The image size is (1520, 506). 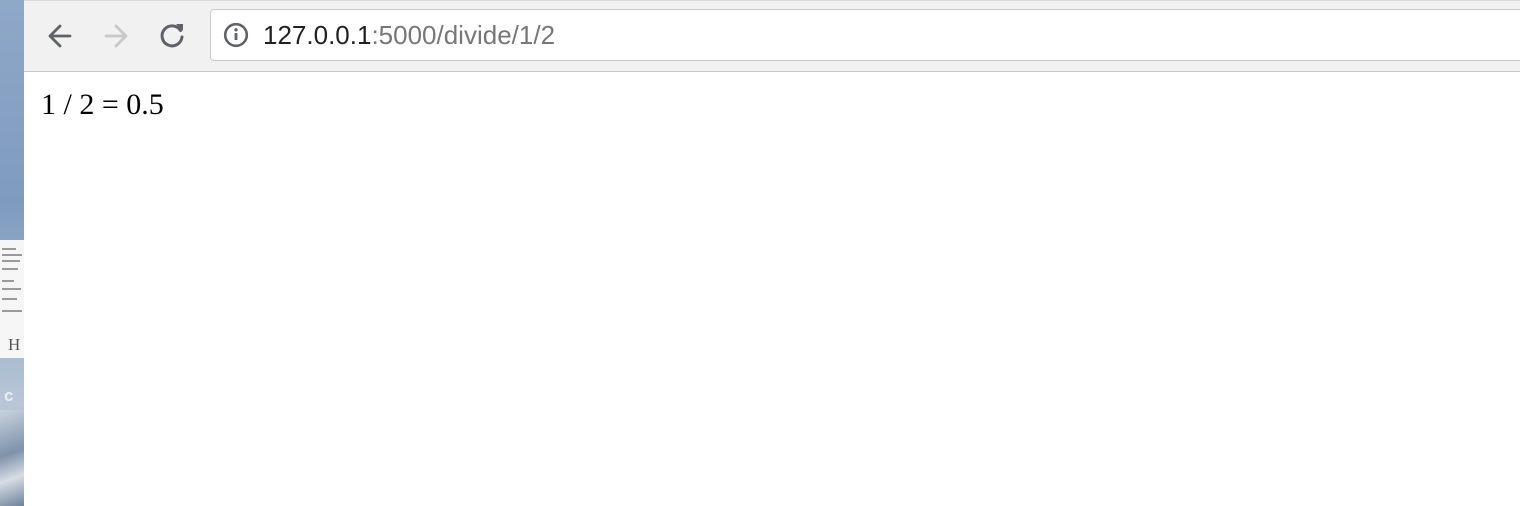 What do you see at coordinates (317, 35) in the screenshot?
I see `url-host: 127.0.0.1` at bounding box center [317, 35].